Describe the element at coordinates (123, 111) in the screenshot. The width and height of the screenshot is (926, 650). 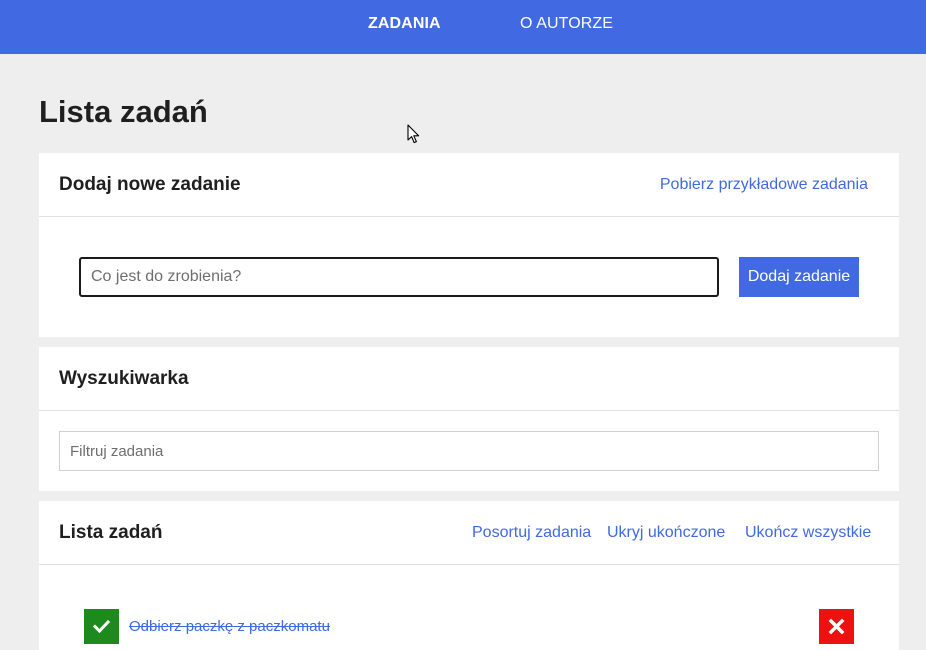
I see `page-title: Lista zadań` at that location.